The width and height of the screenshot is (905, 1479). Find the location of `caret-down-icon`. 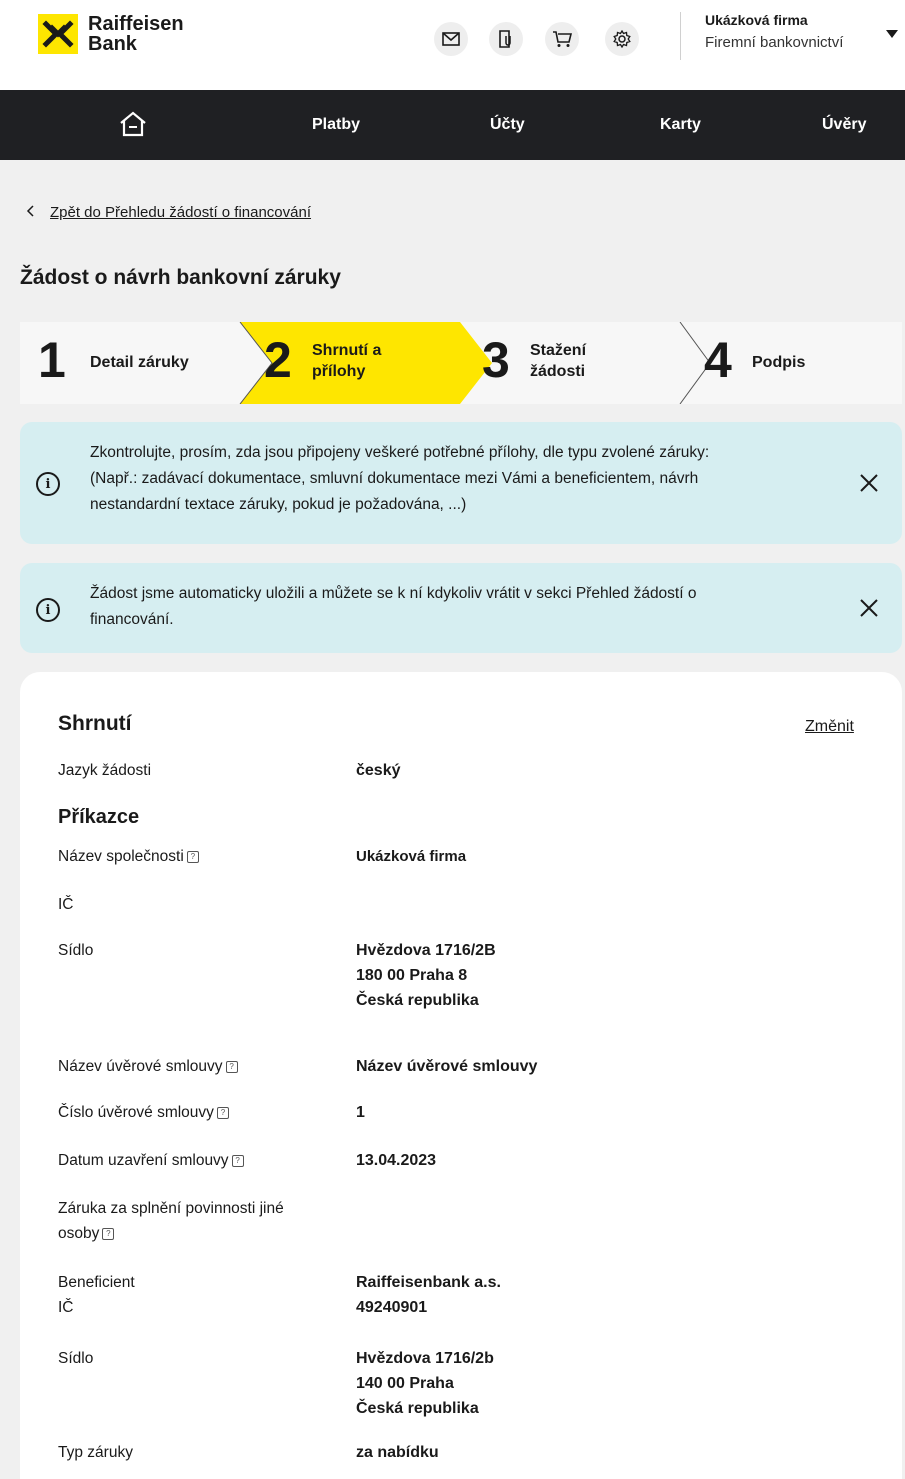

caret-down-icon is located at coordinates (892, 34).